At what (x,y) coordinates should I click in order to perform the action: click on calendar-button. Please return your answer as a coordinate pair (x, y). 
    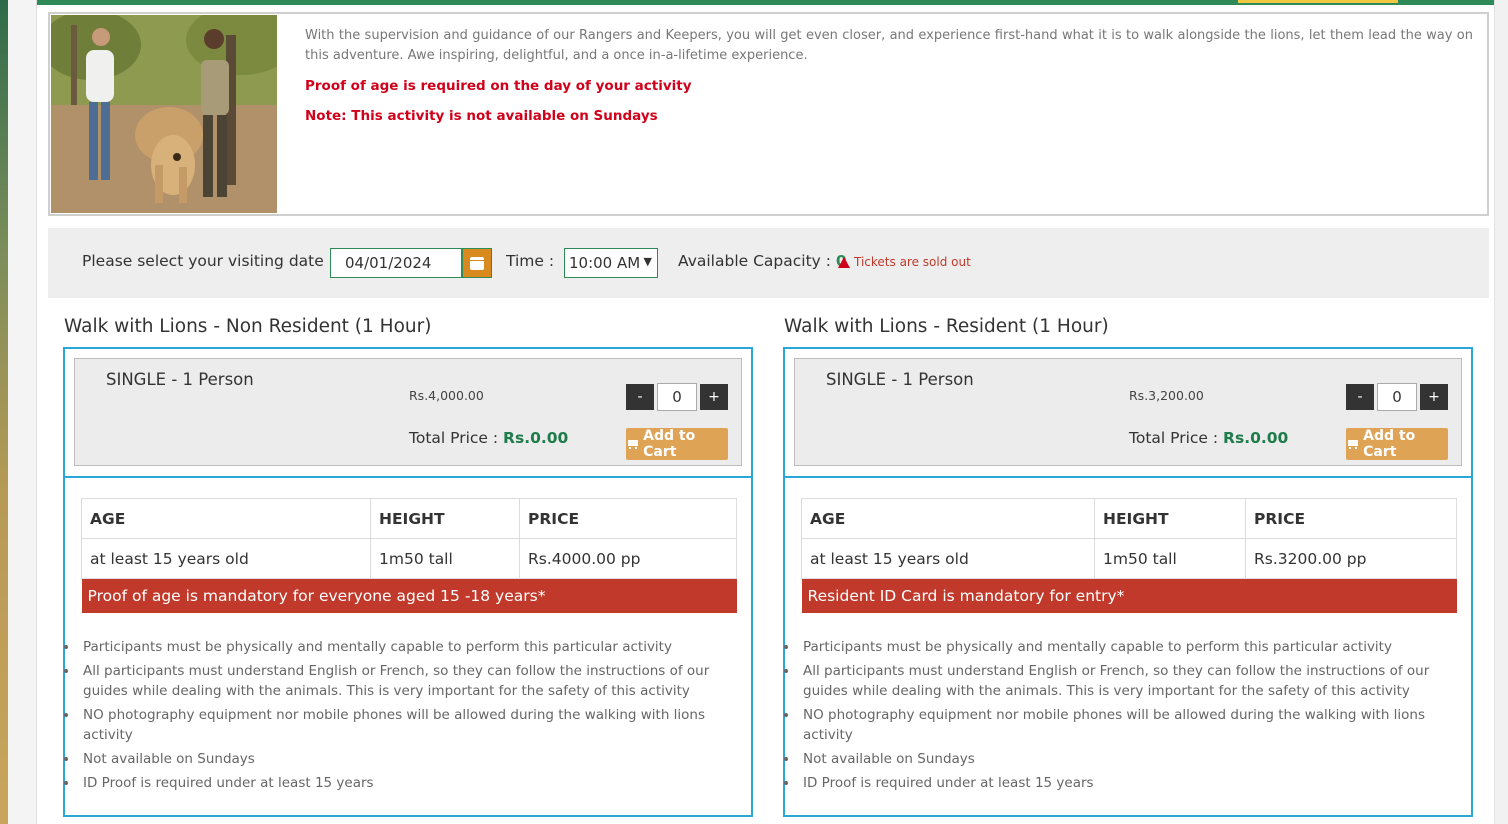
    Looking at the image, I should click on (477, 263).